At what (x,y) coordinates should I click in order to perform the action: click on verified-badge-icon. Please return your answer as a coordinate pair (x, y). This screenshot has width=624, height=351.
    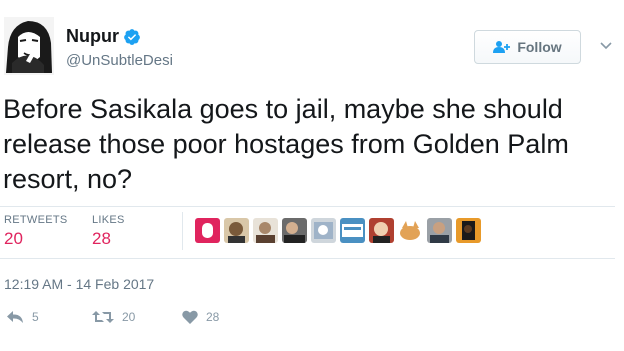
    Looking at the image, I should click on (132, 36).